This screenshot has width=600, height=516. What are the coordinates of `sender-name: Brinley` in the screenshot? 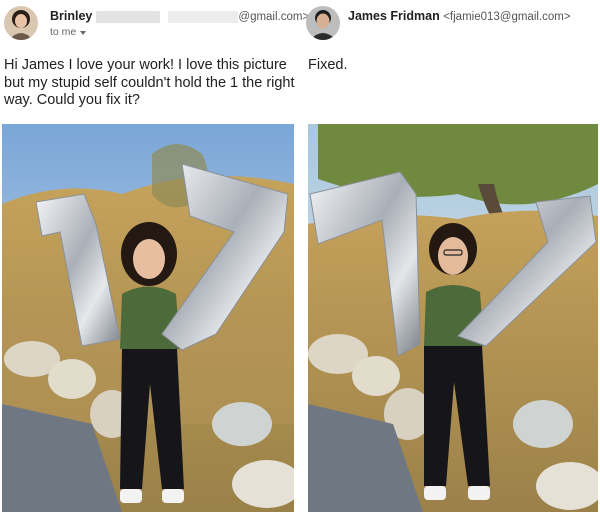 It's located at (71, 16).